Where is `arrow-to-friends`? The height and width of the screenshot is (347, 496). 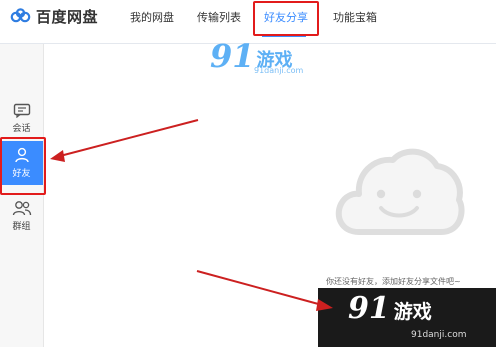
arrow-to-friends is located at coordinates (129, 138).